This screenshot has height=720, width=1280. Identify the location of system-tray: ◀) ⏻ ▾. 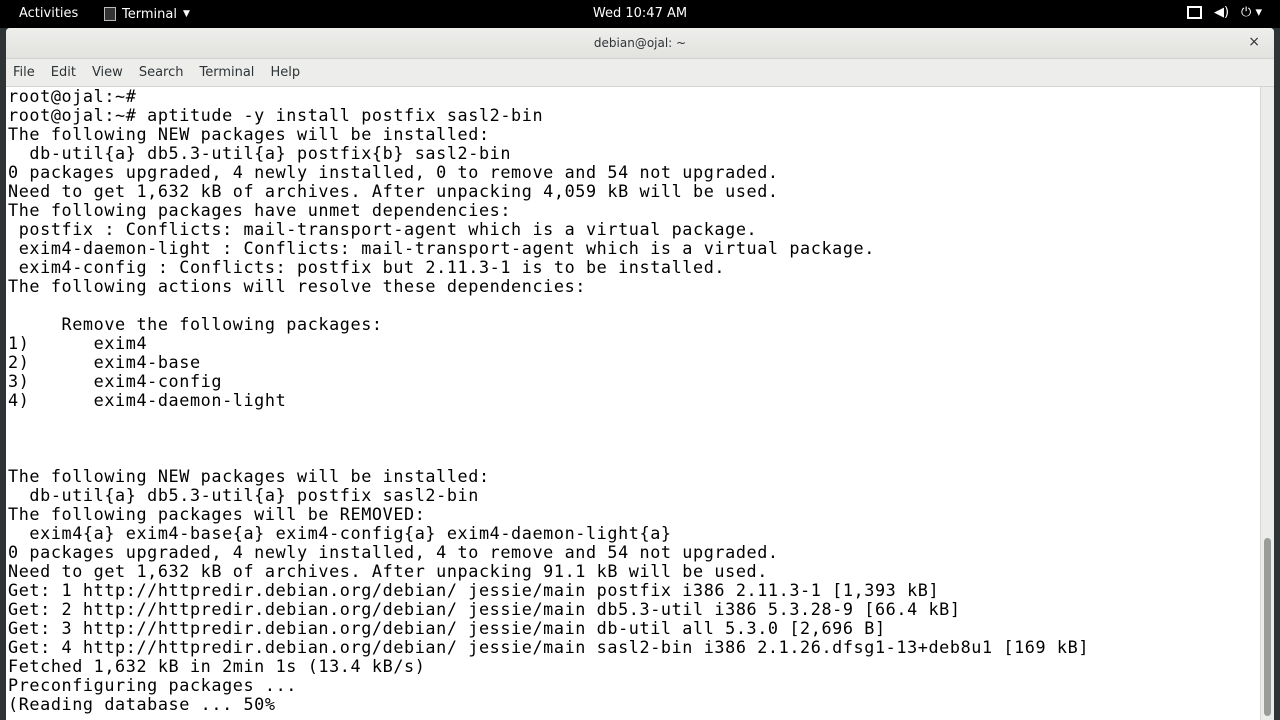
(1224, 12).